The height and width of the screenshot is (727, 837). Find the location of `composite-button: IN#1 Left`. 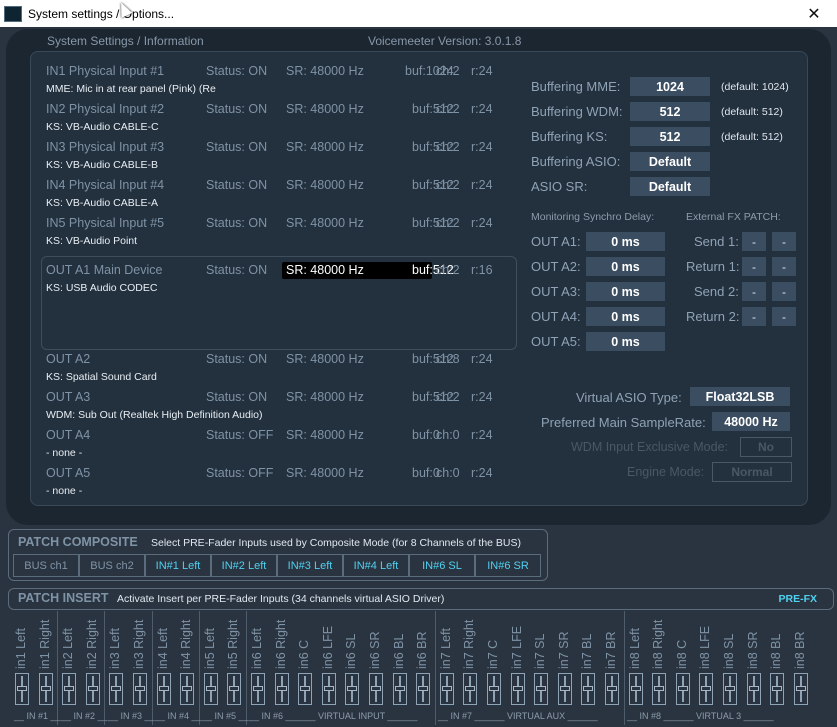

composite-button: IN#1 Left is located at coordinates (178, 565).